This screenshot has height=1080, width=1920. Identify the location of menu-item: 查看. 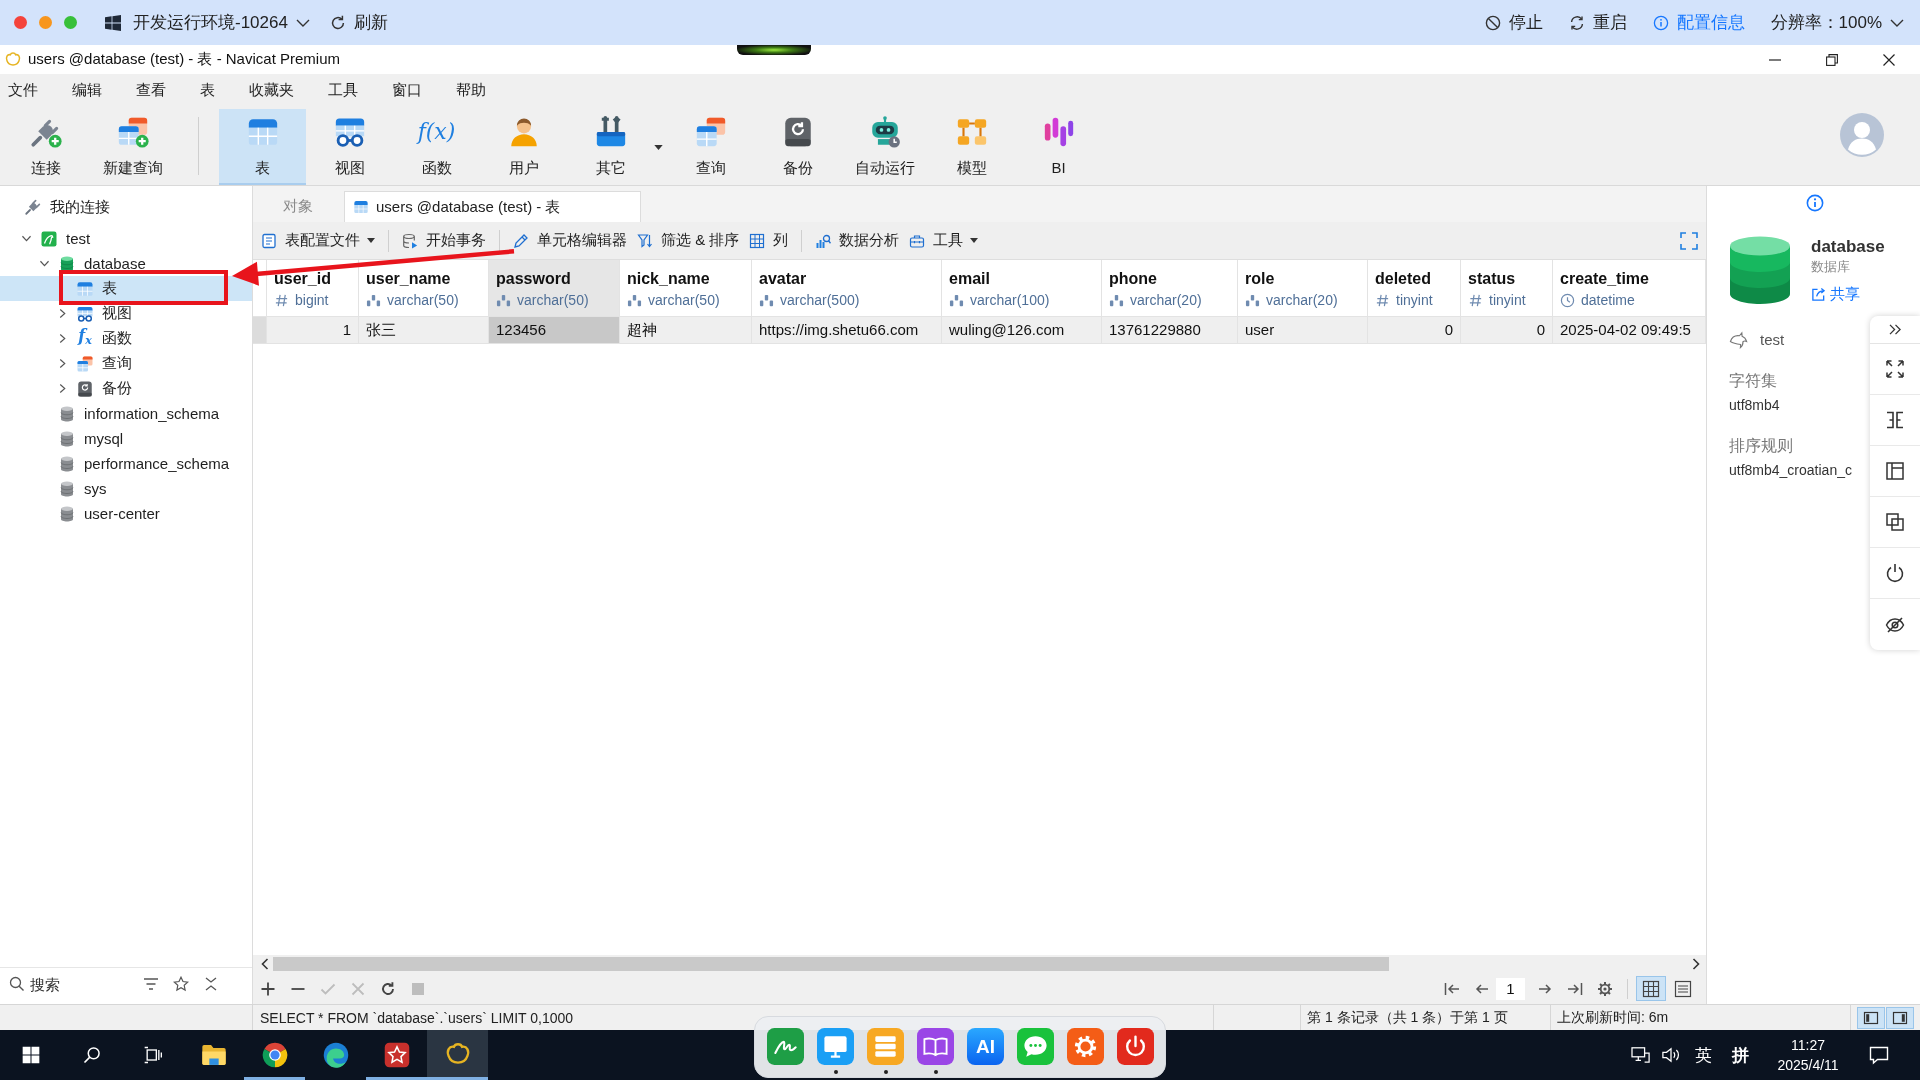
(151, 90).